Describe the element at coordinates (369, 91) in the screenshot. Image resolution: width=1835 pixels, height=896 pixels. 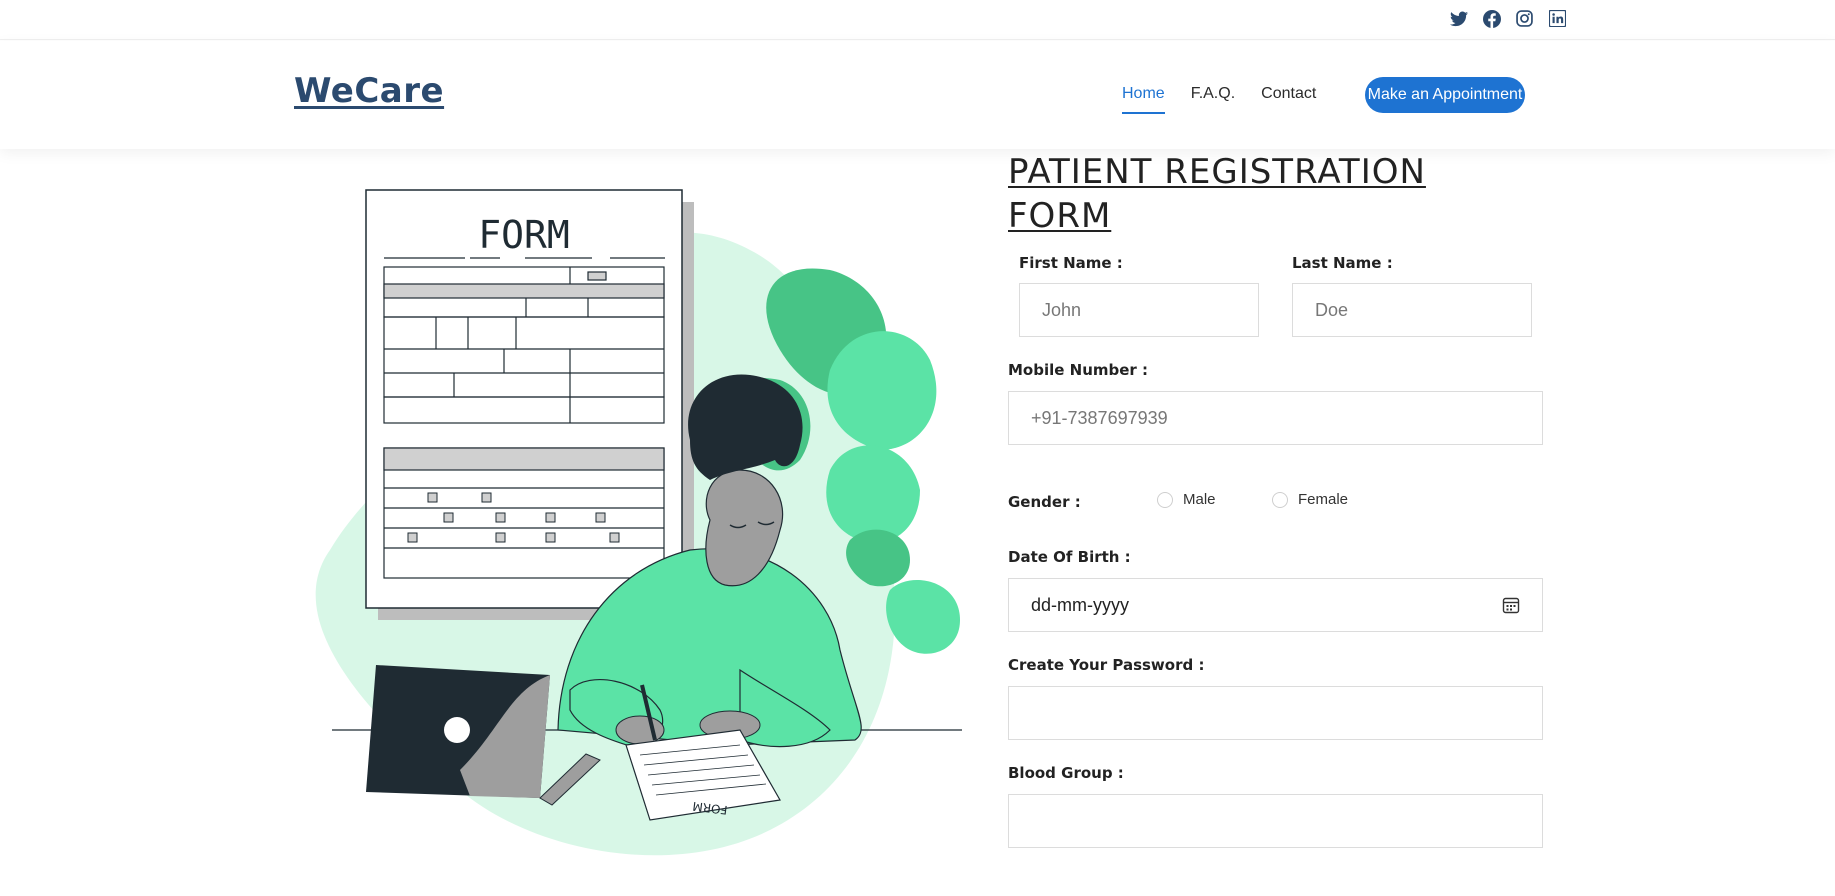
I see `site-logo: WeCare` at that location.